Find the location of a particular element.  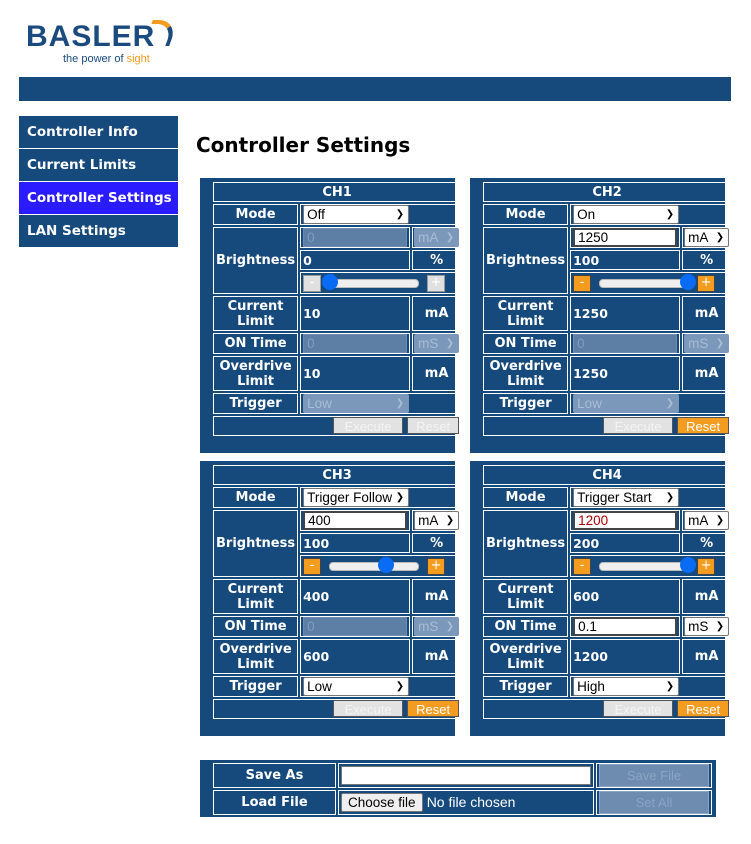

brightness-input: 400 is located at coordinates (355, 520).